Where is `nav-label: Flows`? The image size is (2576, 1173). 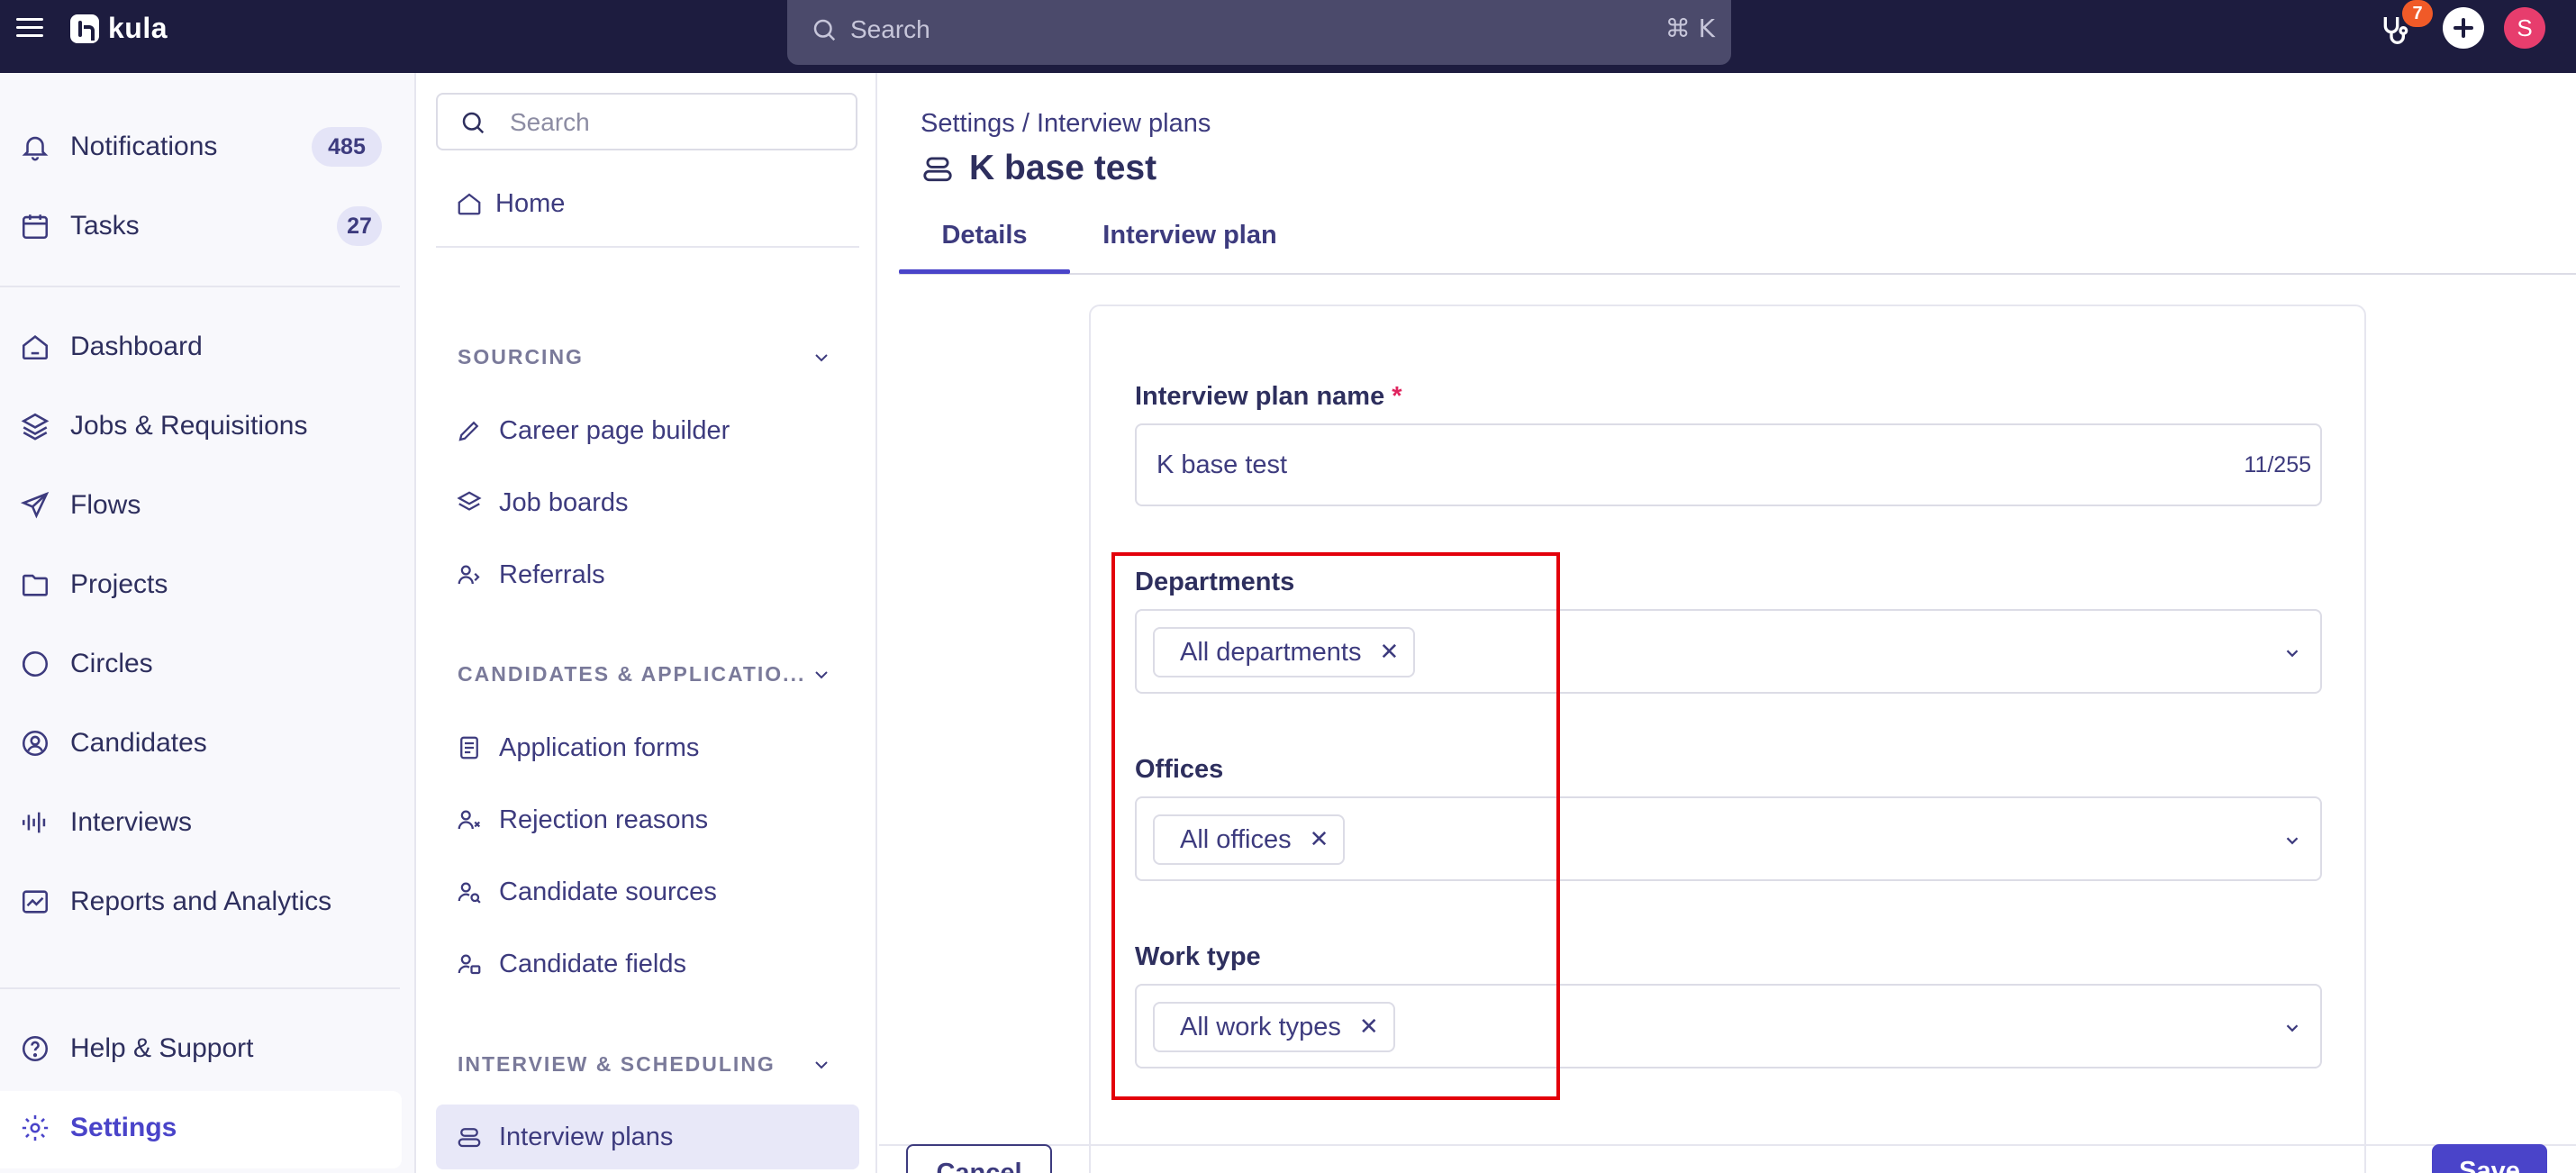 nav-label: Flows is located at coordinates (105, 505).